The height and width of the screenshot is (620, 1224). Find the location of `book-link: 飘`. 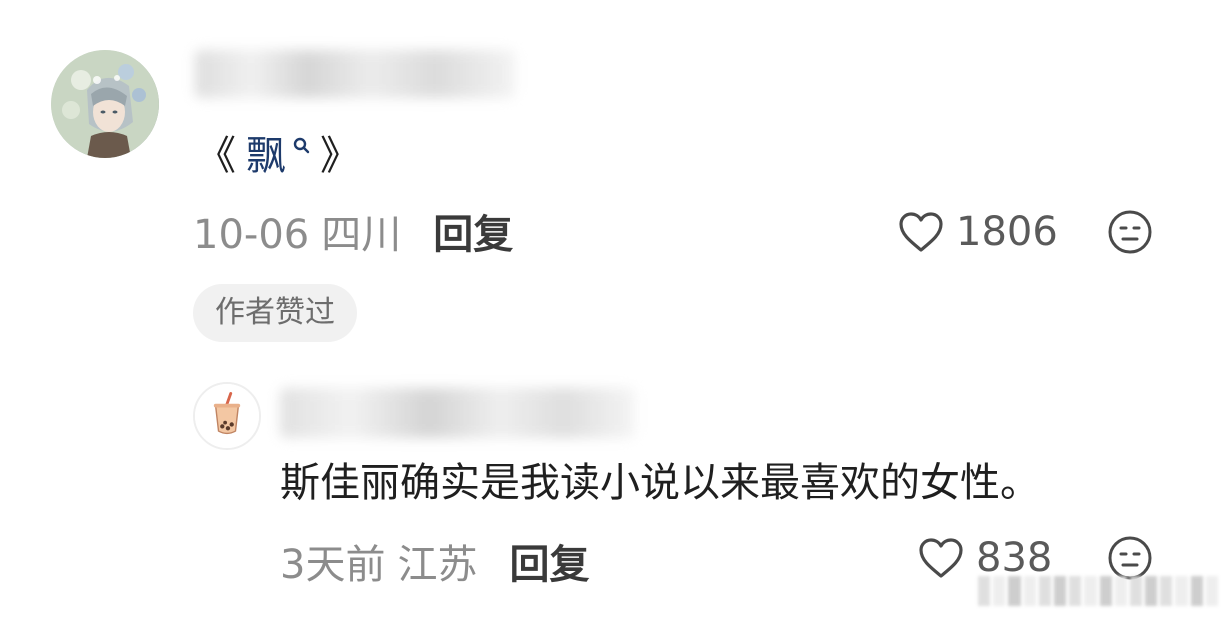

book-link: 飘 is located at coordinates (278, 156).